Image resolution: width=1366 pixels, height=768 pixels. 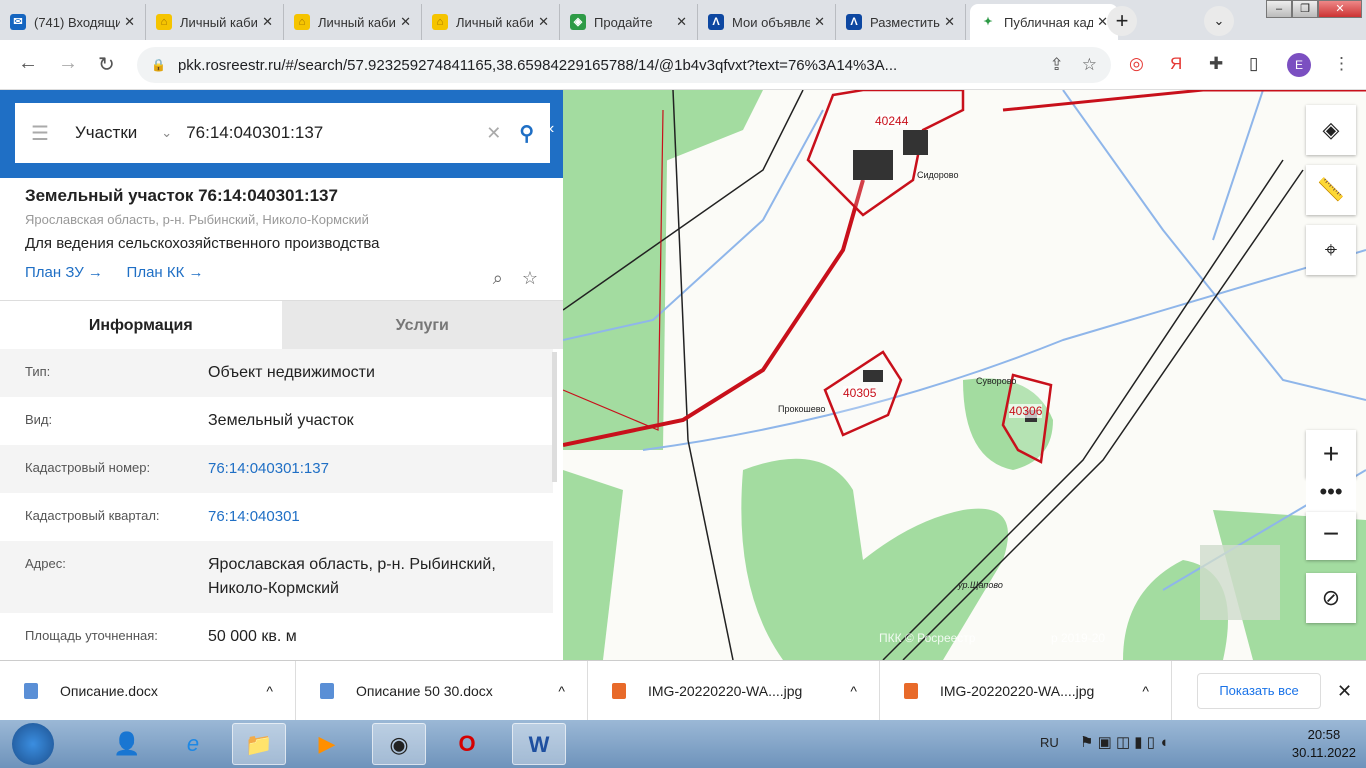 I want to click on zoom-to-object-icon: ⌕, so click(x=498, y=278).